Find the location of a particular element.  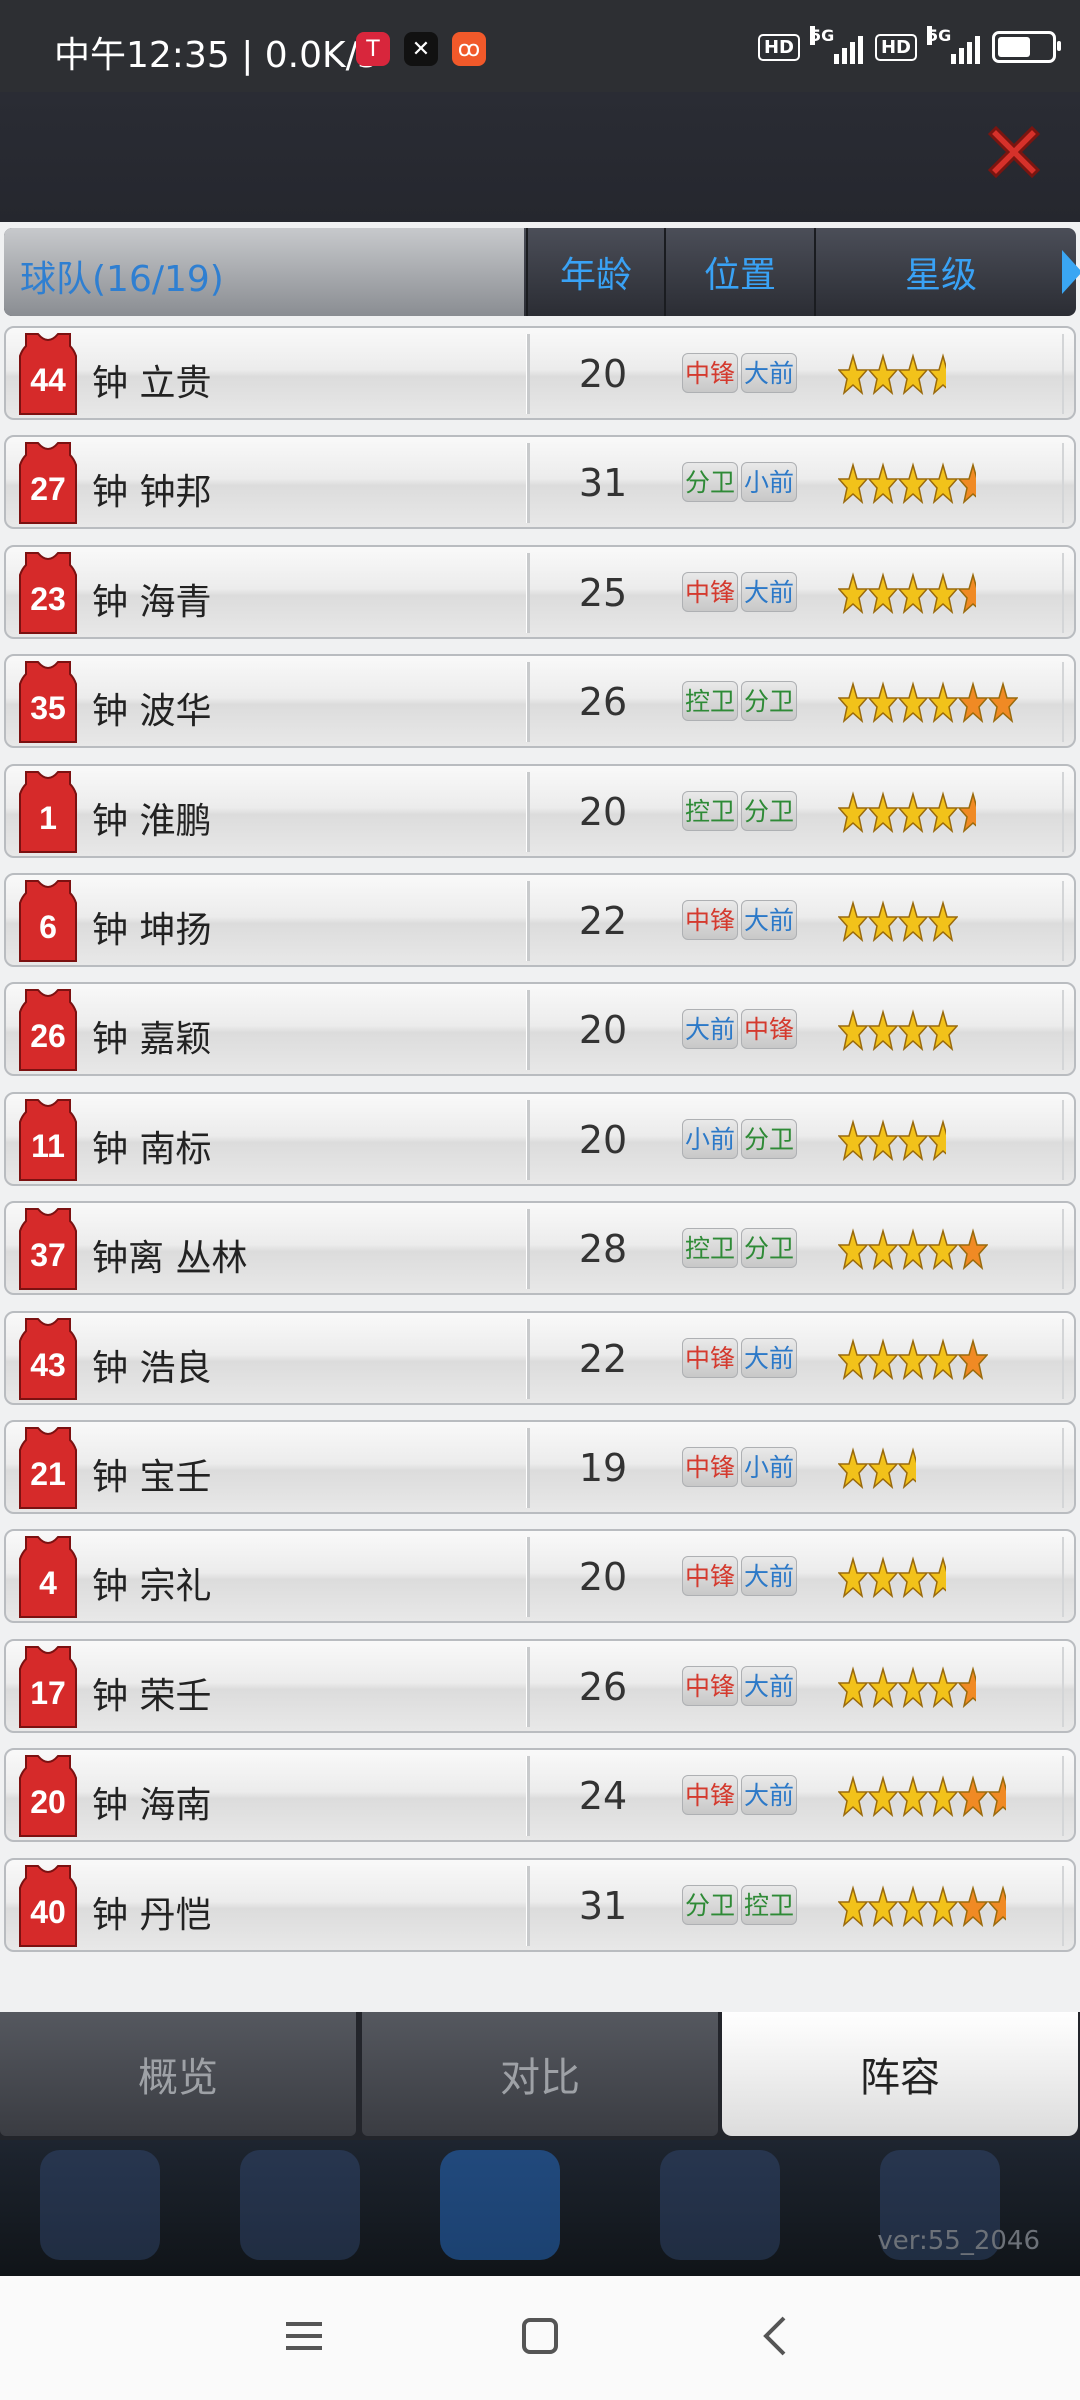

jersey-number: 44 is located at coordinates (48, 380).